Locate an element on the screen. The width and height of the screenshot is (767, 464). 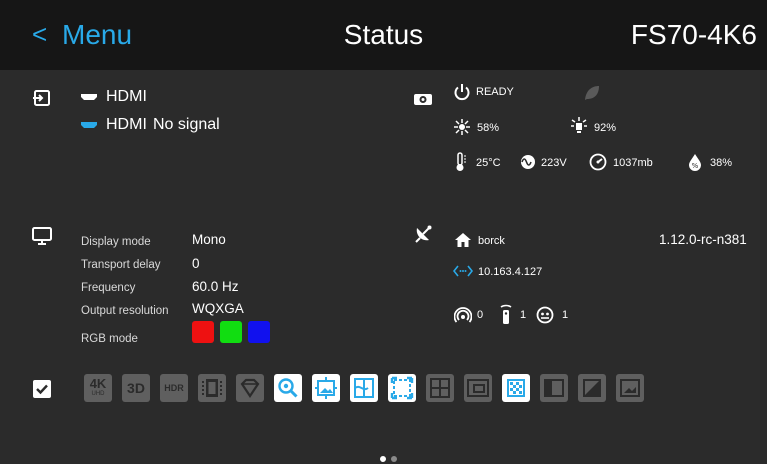
hdr-icon: HDR is located at coordinates (174, 388).